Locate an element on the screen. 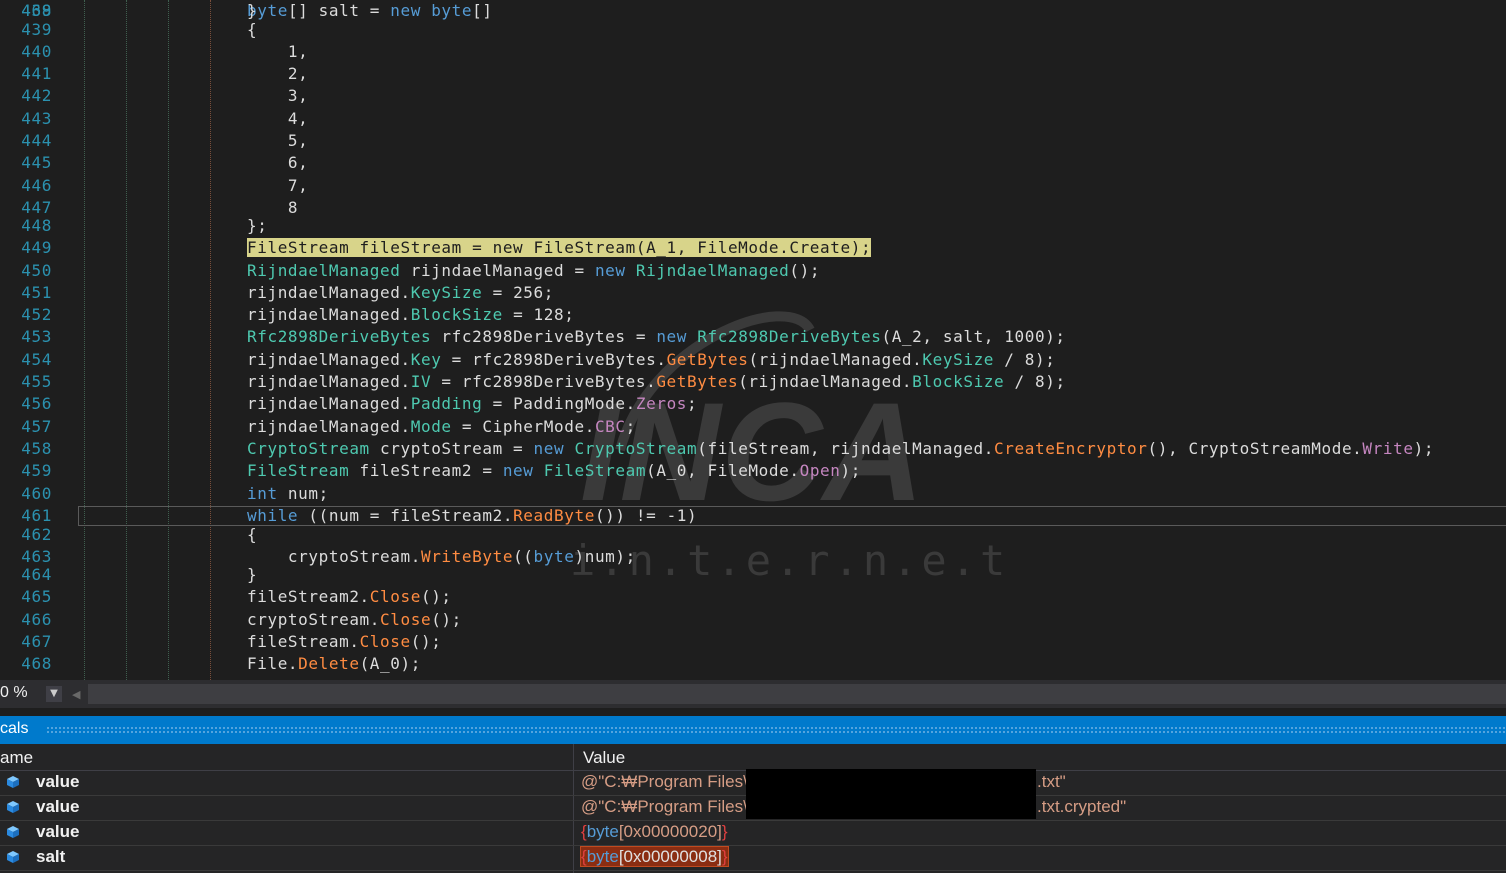  code-text: File.Delete(A_0); is located at coordinates (334, 664).